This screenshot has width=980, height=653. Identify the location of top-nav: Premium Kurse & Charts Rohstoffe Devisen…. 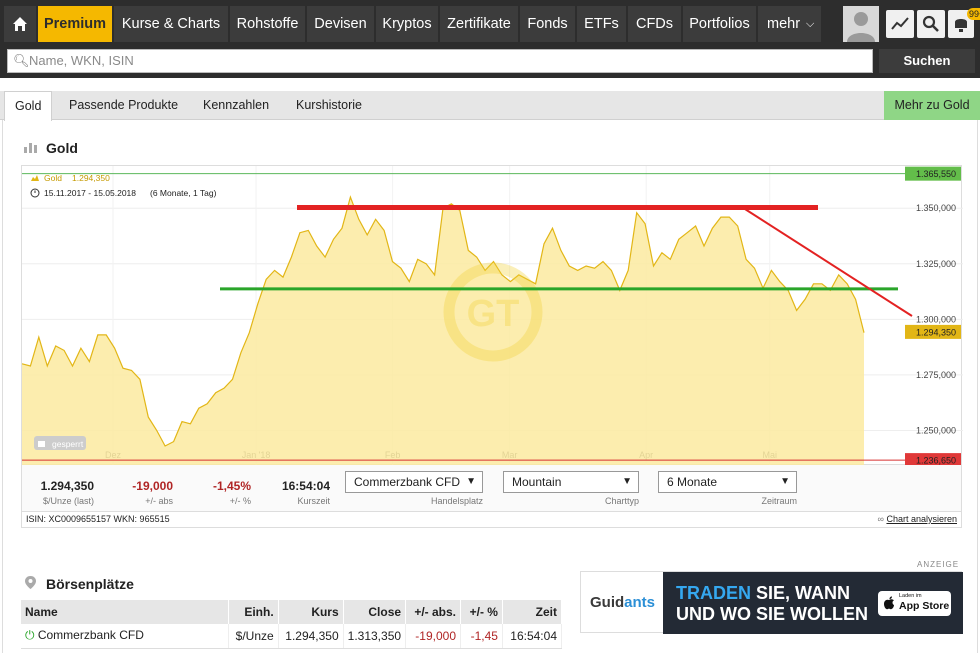
(490, 24).